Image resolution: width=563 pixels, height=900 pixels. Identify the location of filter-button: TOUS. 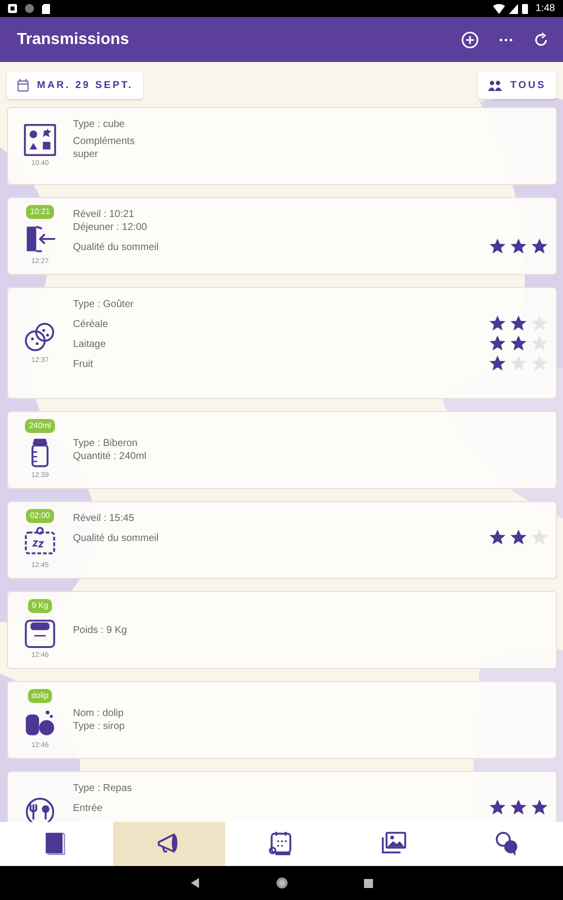
(517, 85).